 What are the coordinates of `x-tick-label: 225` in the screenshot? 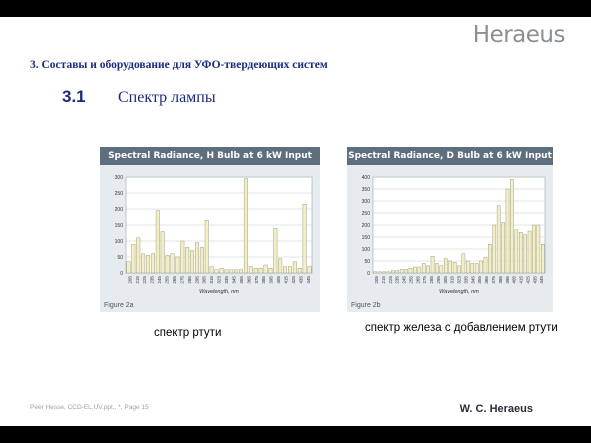 It's located at (144, 280).